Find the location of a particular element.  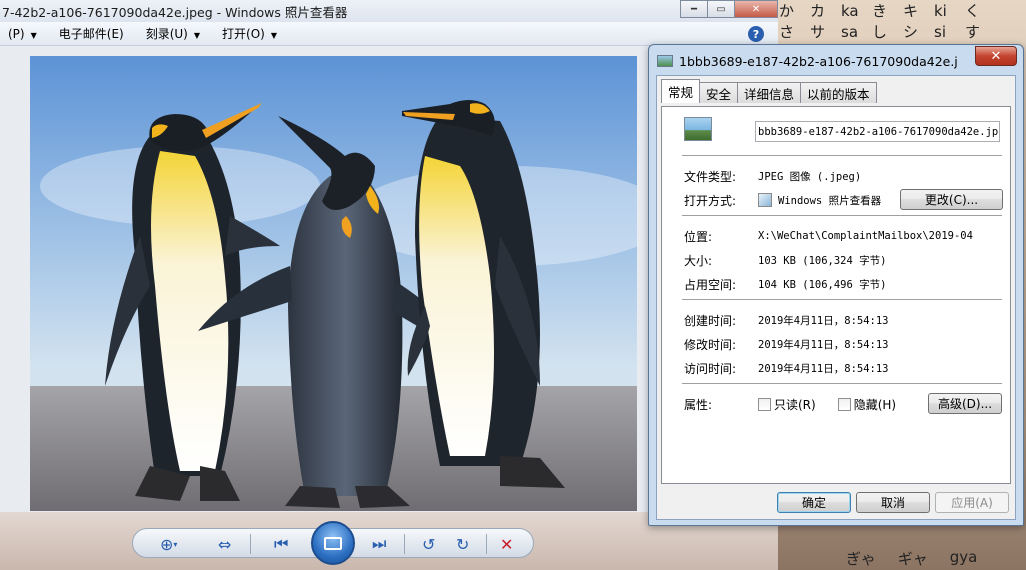

help-icon: ? is located at coordinates (756, 34).